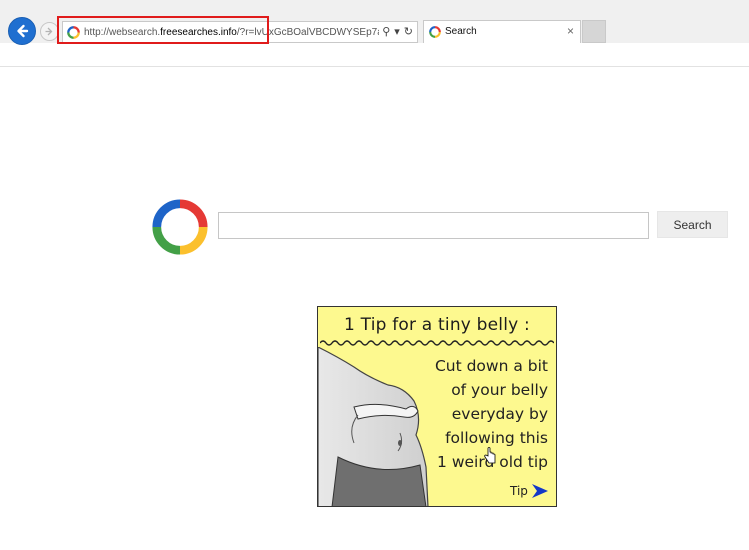  Describe the element at coordinates (397, 32) in the screenshot. I see `chevron-down-icon: ▾` at that location.